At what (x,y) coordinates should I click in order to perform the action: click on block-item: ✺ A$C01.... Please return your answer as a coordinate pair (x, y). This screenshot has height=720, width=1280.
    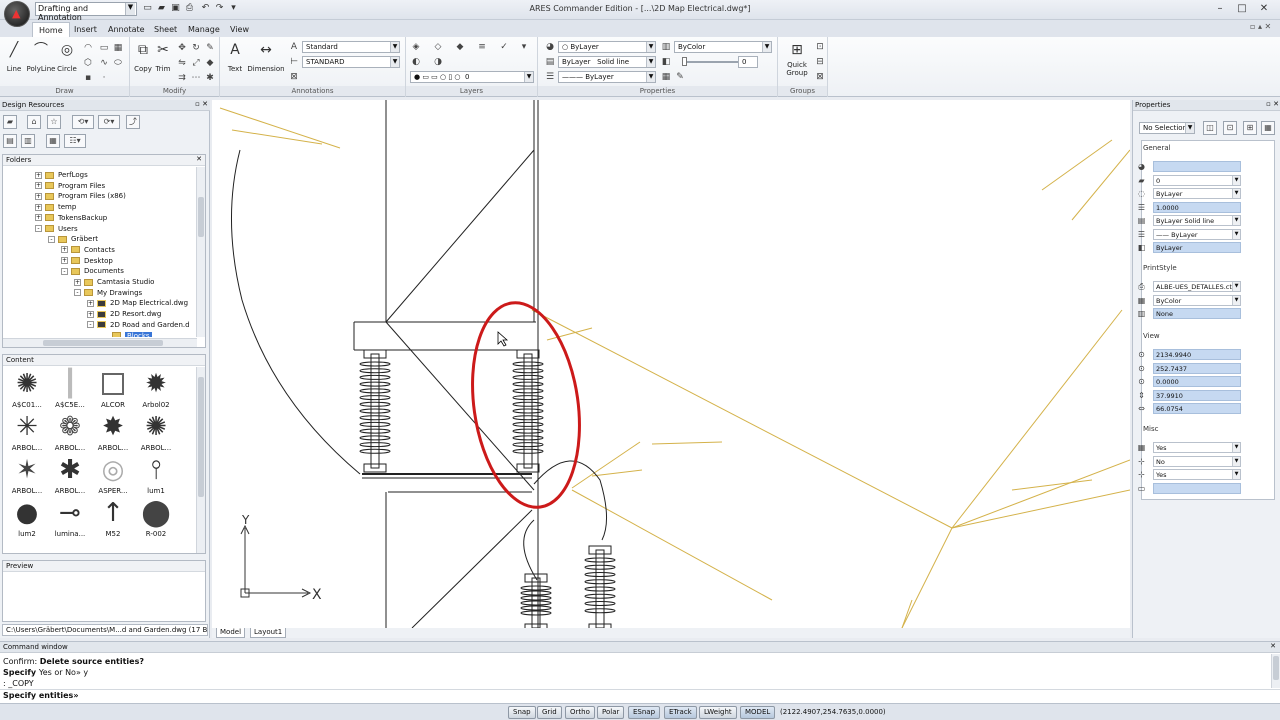
    Looking at the image, I should click on (27, 389).